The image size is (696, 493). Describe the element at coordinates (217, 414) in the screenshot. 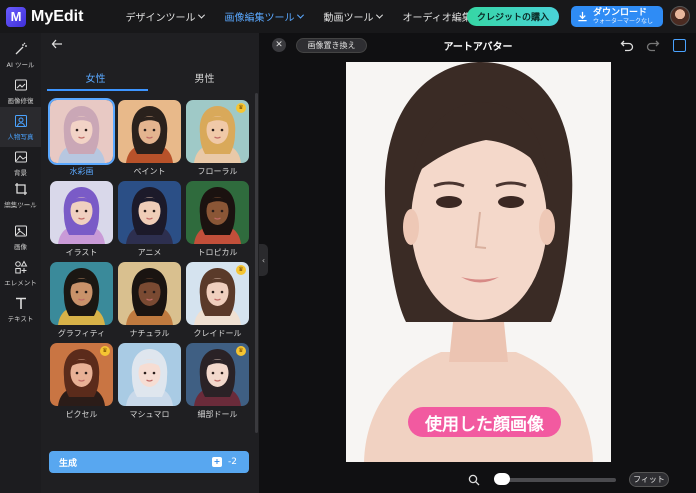

I see `style-label: 細部ドール` at that location.